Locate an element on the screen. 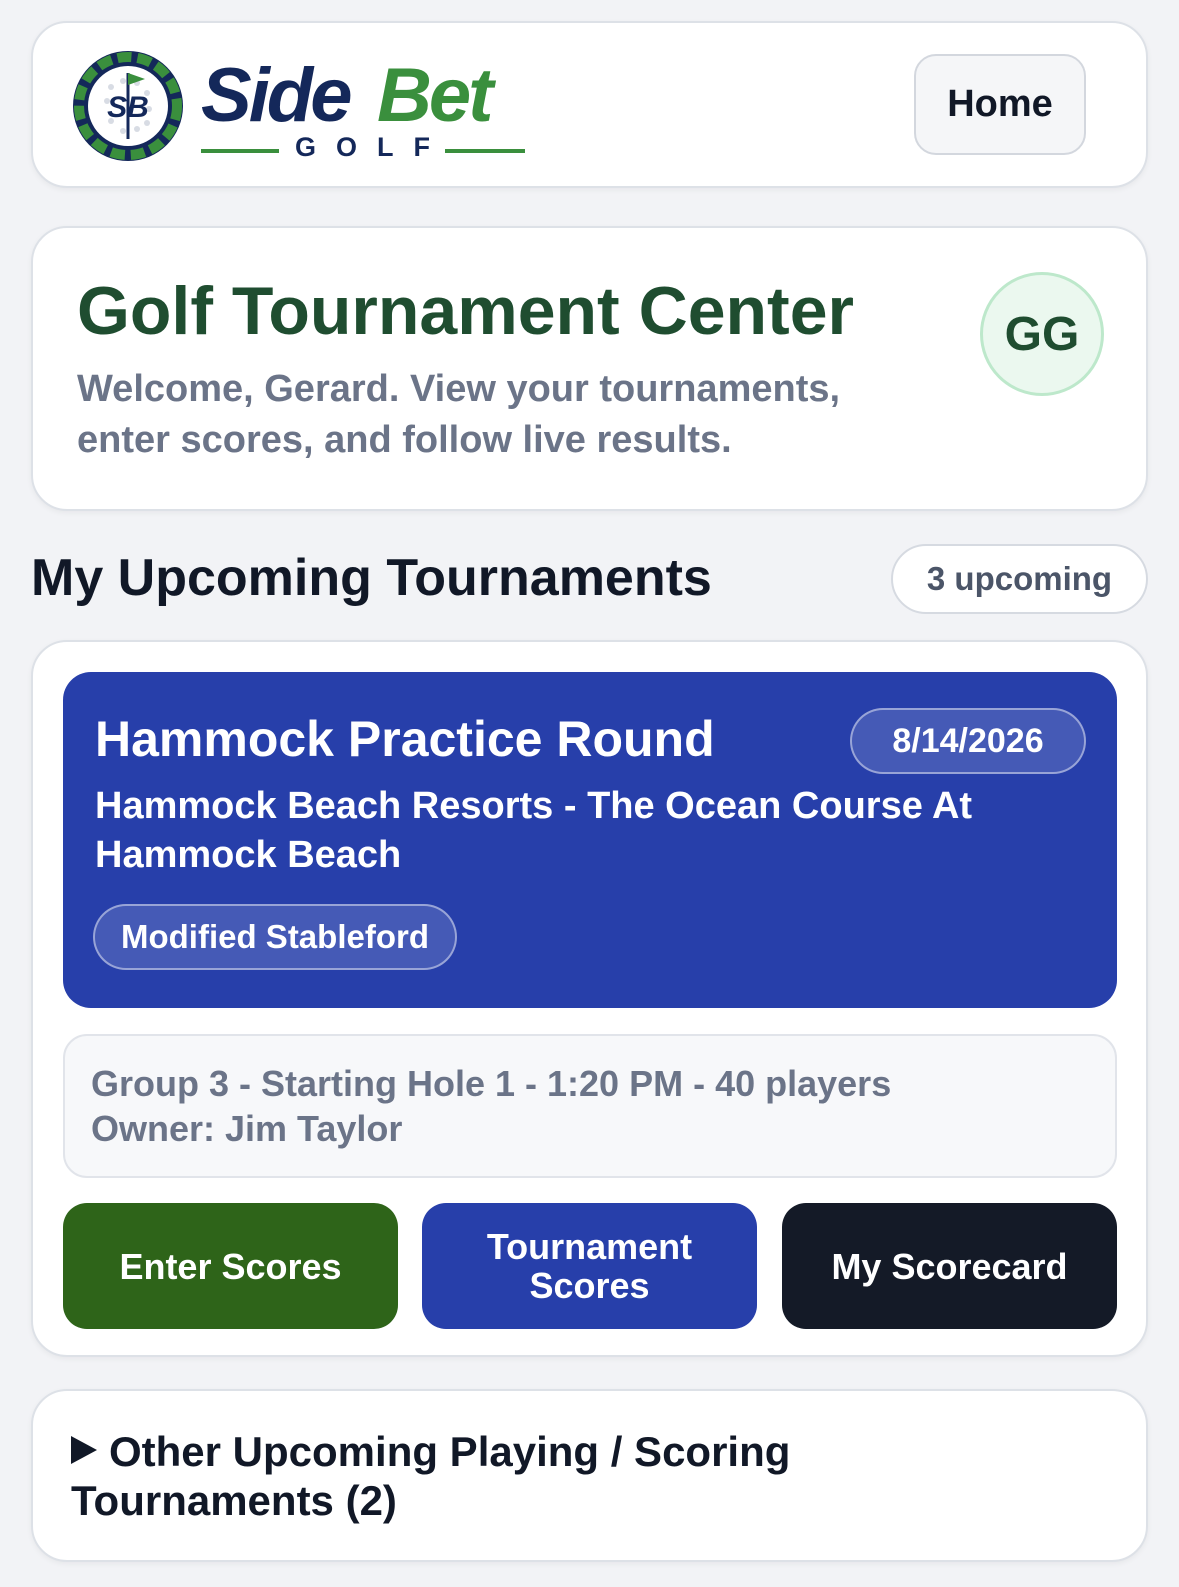 The width and height of the screenshot is (1179, 1587). tournament-date-badge: 8/14/2026 is located at coordinates (968, 741).